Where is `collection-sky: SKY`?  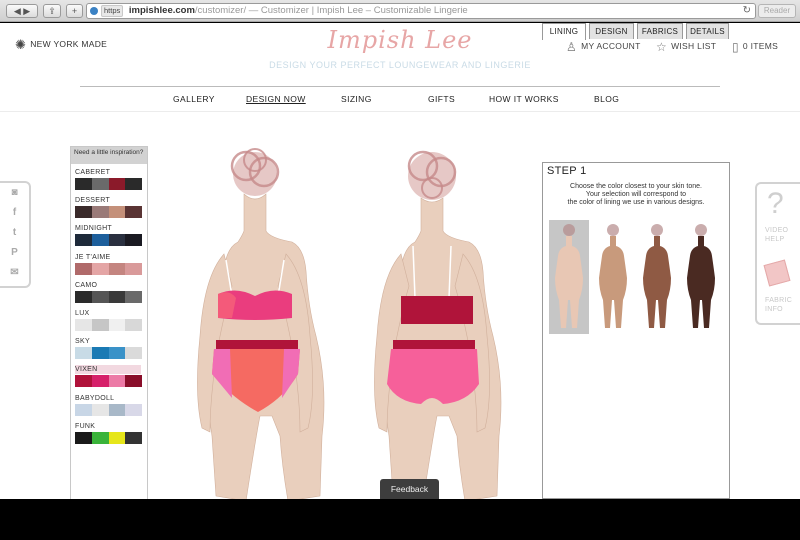 collection-sky: SKY is located at coordinates (109, 347).